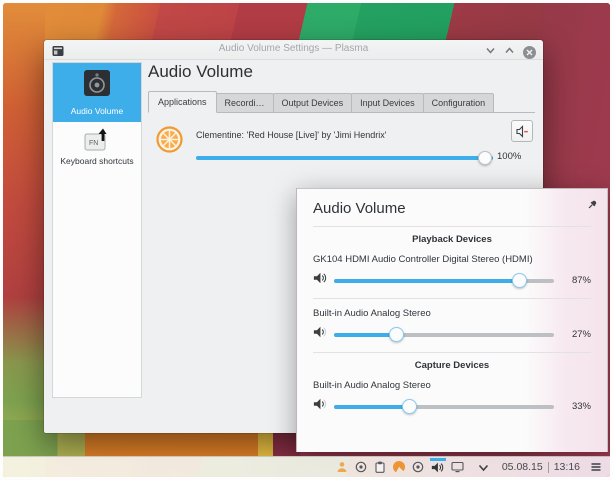 This screenshot has height=480, width=613. I want to click on volume-value: 100%, so click(509, 156).